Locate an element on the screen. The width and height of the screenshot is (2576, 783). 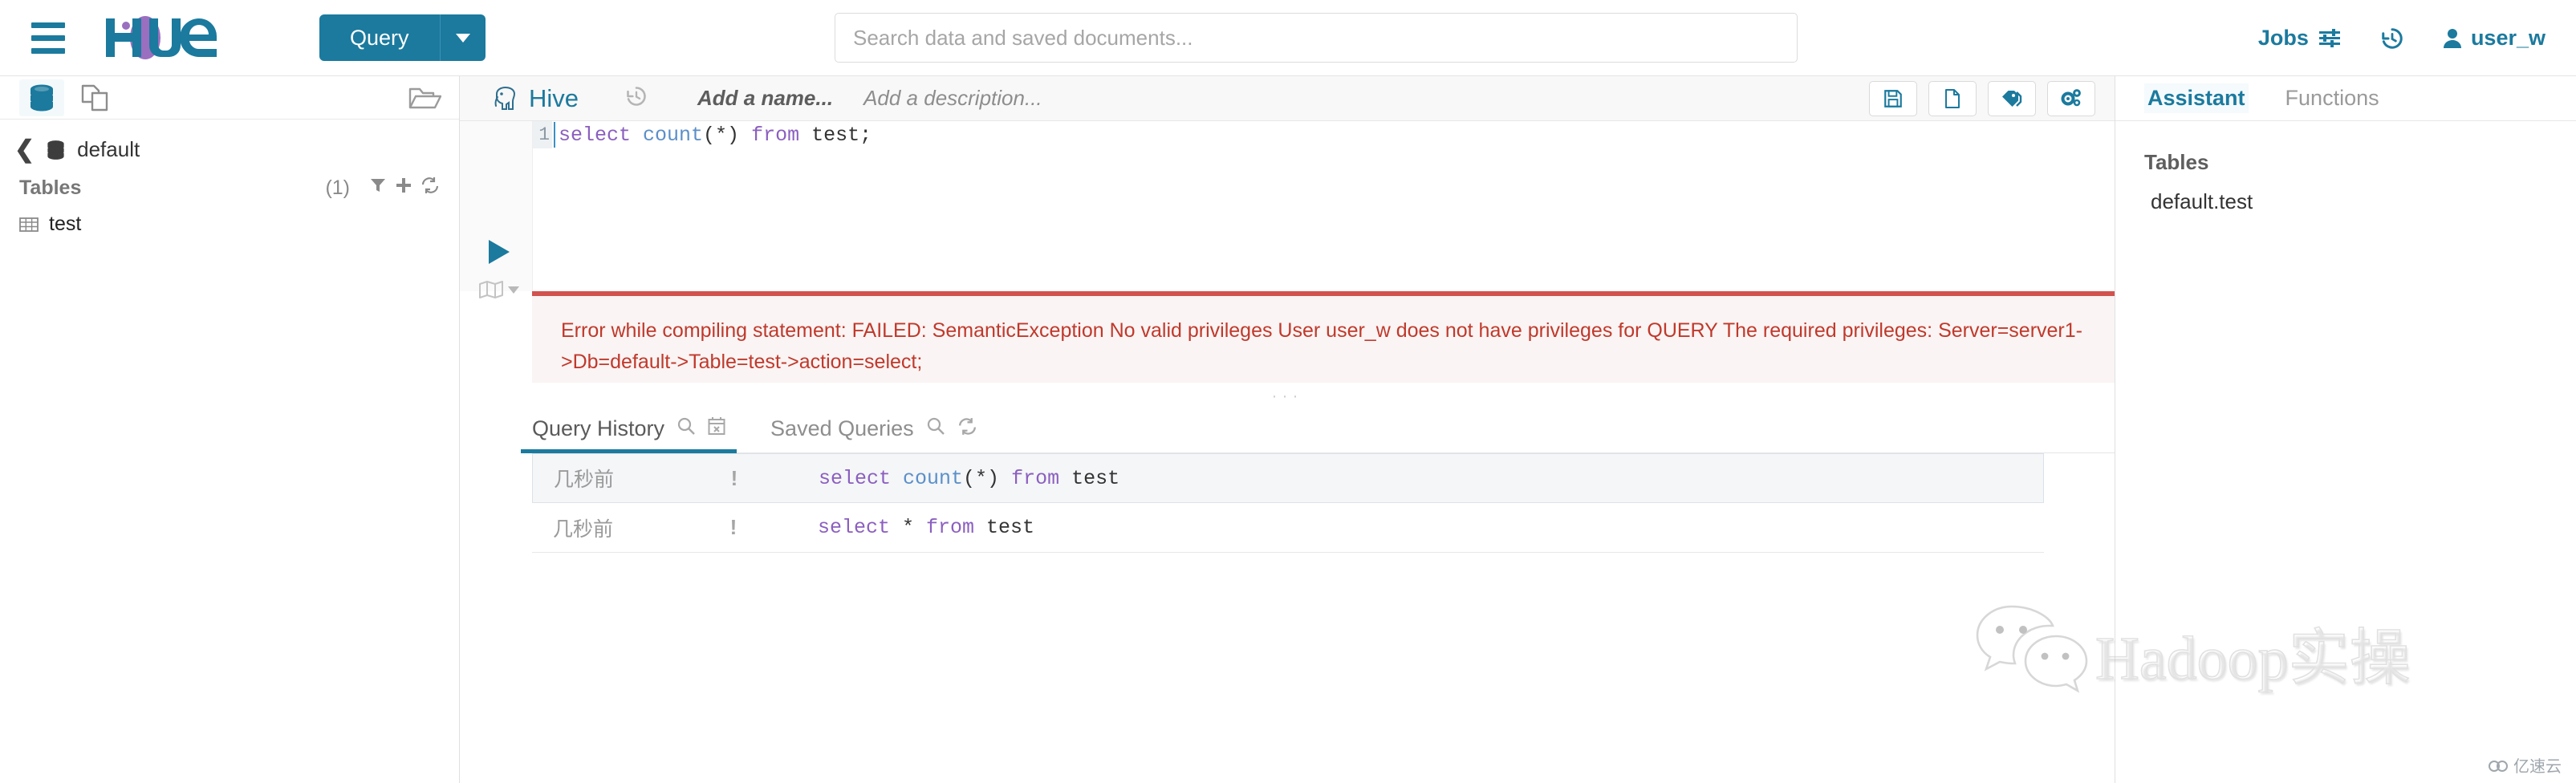
documents-icon is located at coordinates (95, 97).